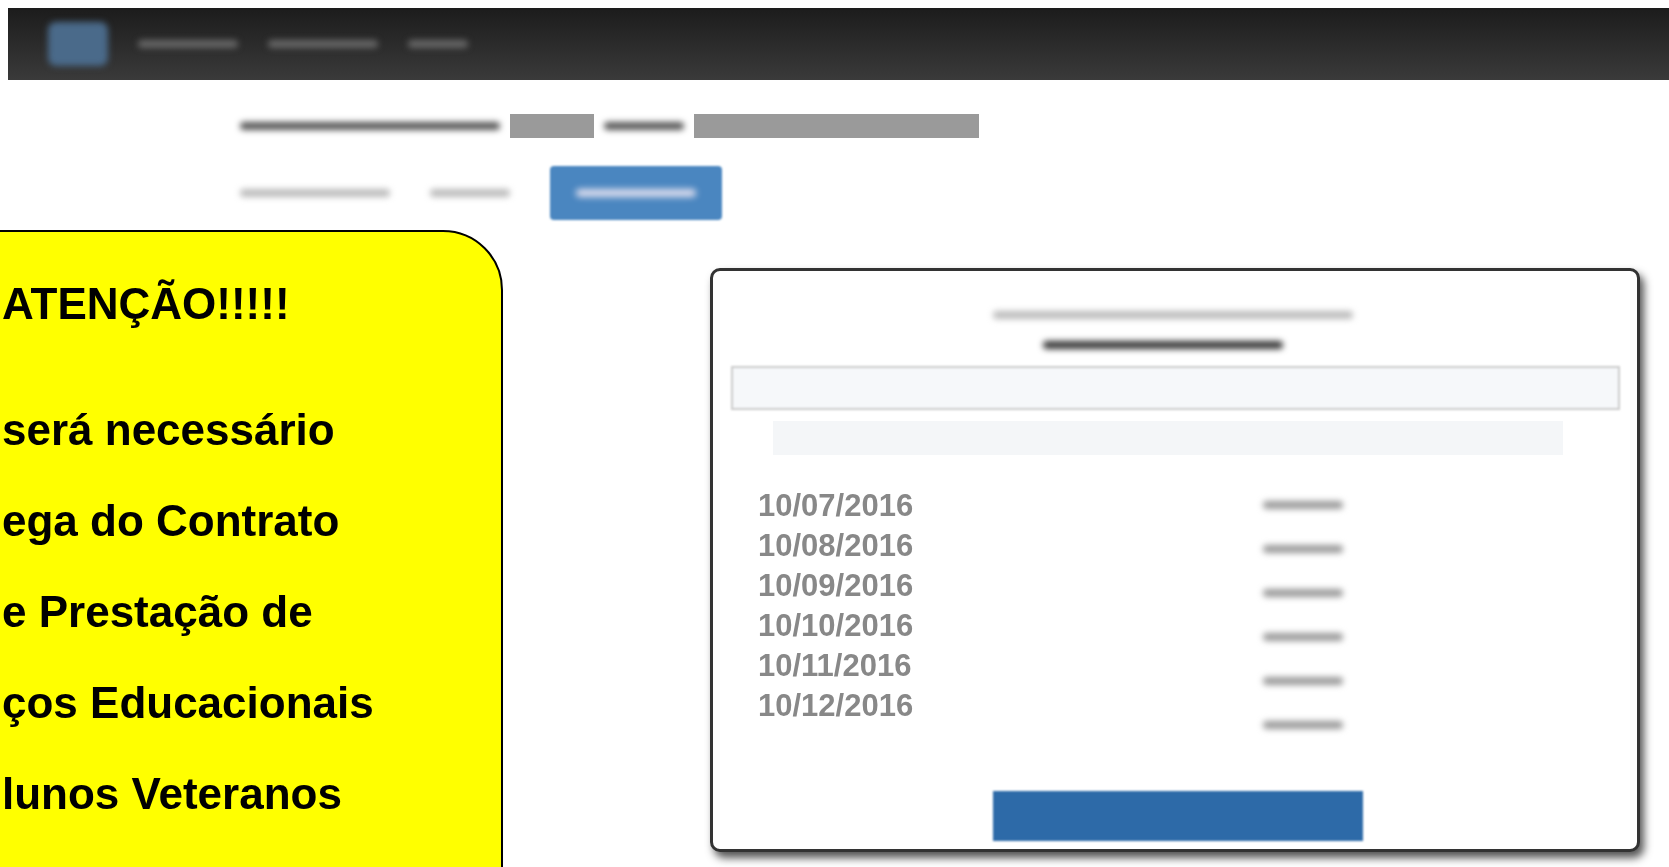  Describe the element at coordinates (836, 706) in the screenshot. I see `date-text: 10/12/2016` at that location.